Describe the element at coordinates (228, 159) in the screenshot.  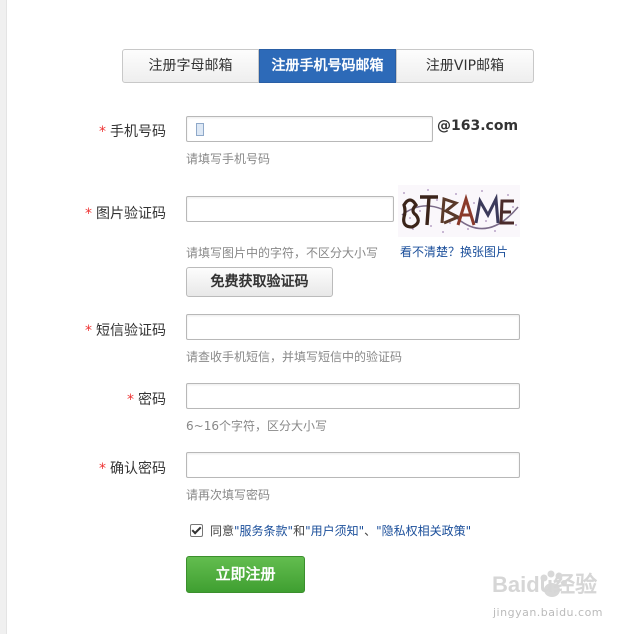
I see `phone-hint: 请填写手机号码` at that location.